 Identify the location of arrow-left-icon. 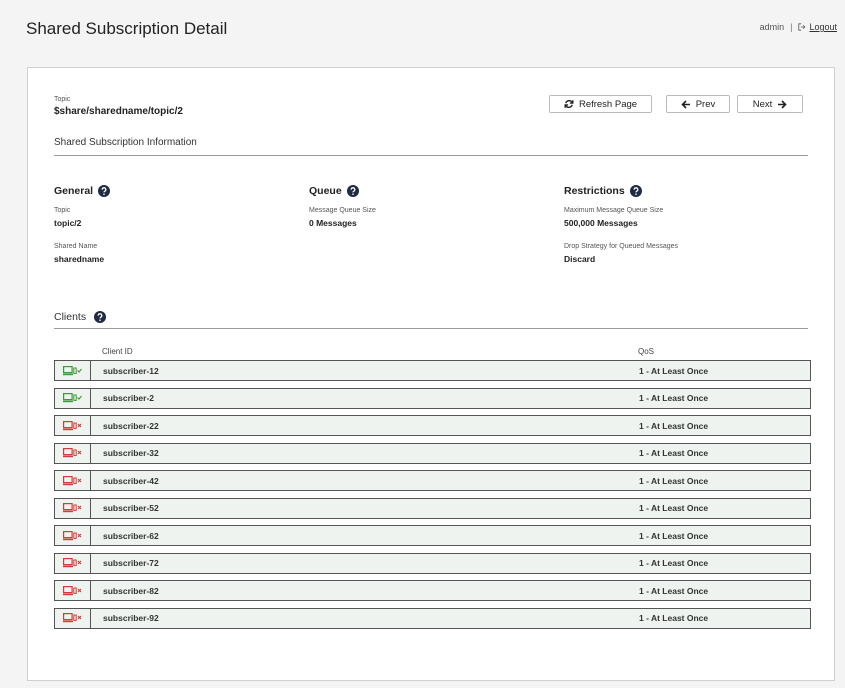
(685, 104).